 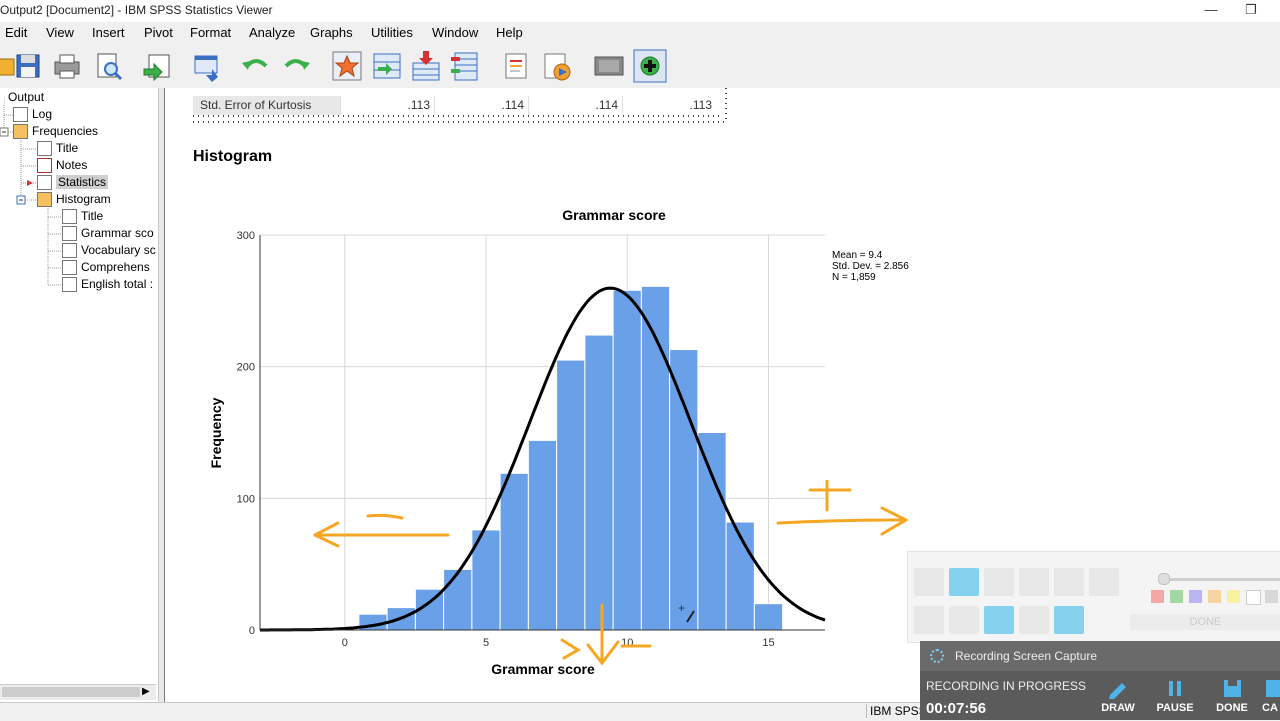 What do you see at coordinates (964, 582) in the screenshot?
I see `freehand-tool-icon` at bounding box center [964, 582].